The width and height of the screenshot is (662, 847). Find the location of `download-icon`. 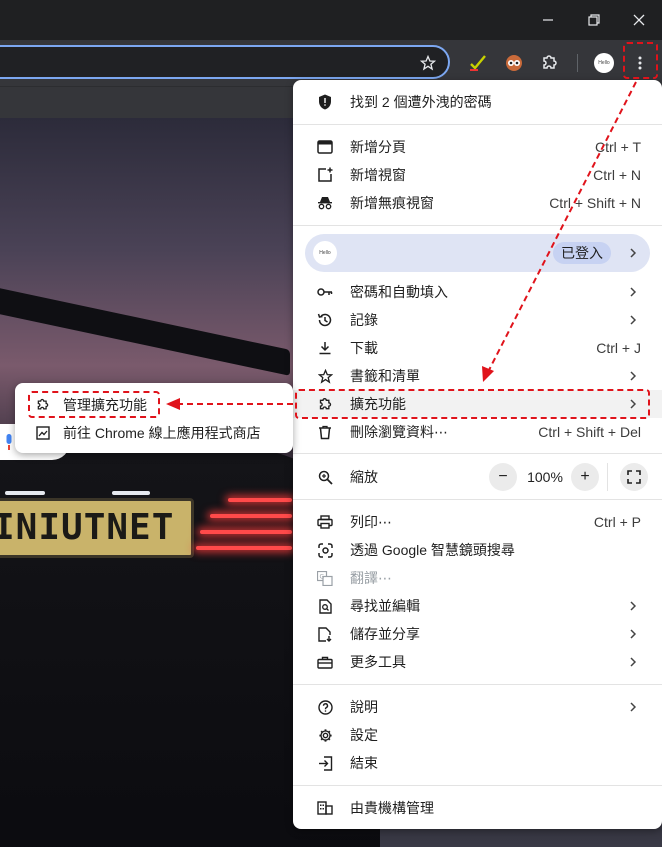

download-icon is located at coordinates (325, 348).